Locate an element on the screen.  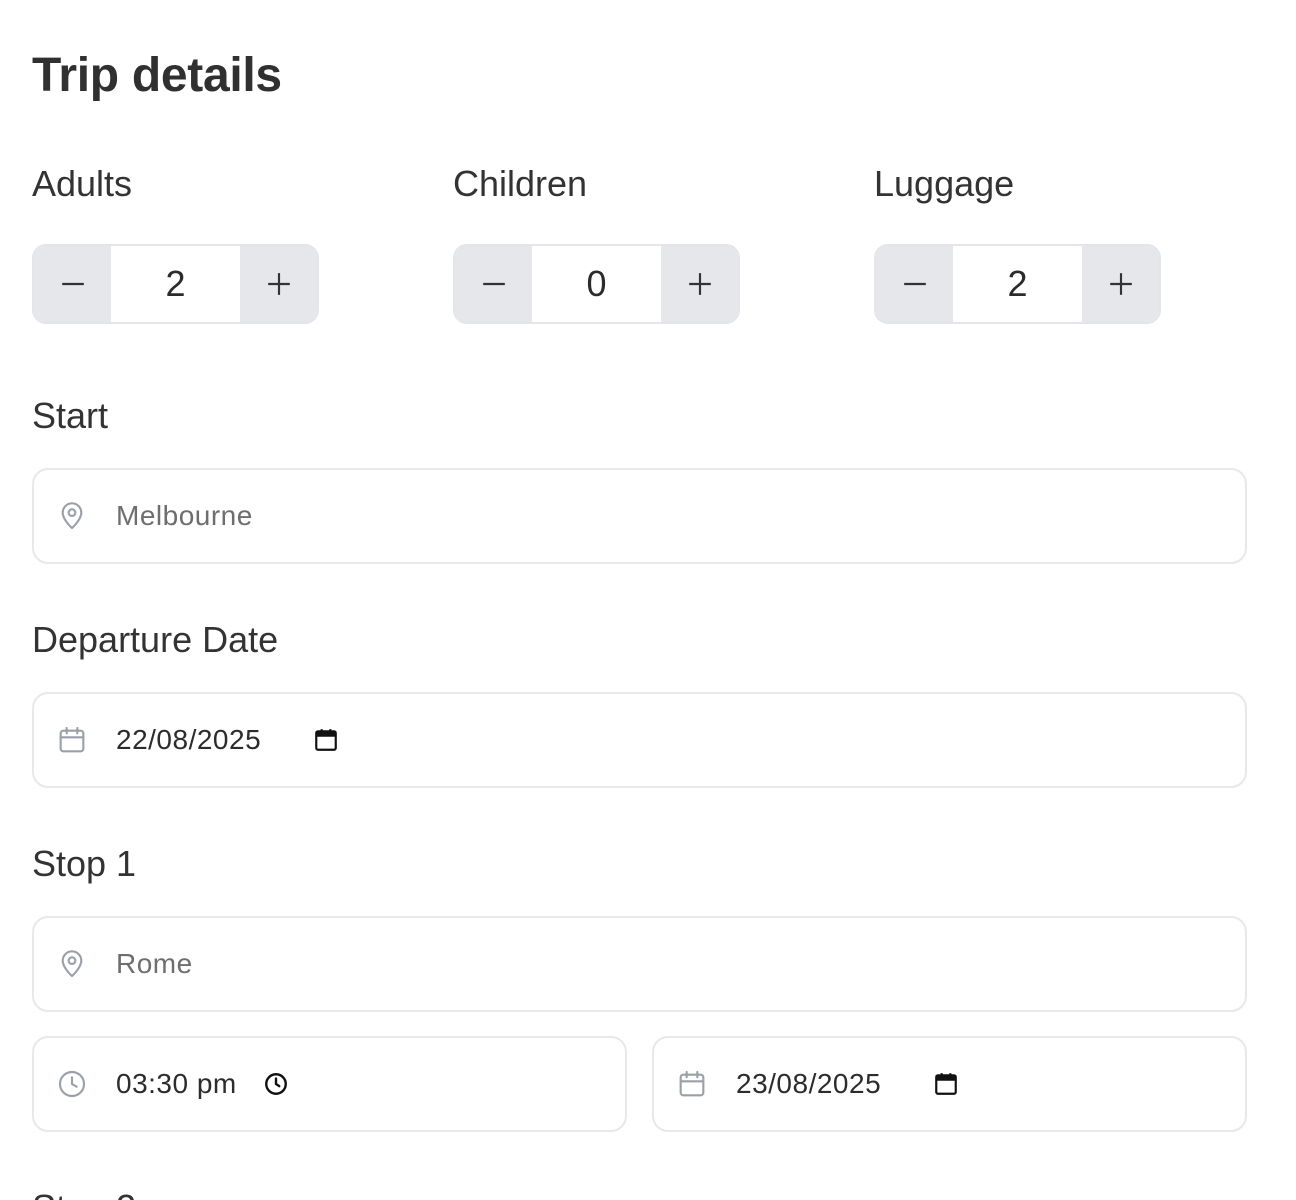
luggage-stepper: 2 is located at coordinates (1017, 284).